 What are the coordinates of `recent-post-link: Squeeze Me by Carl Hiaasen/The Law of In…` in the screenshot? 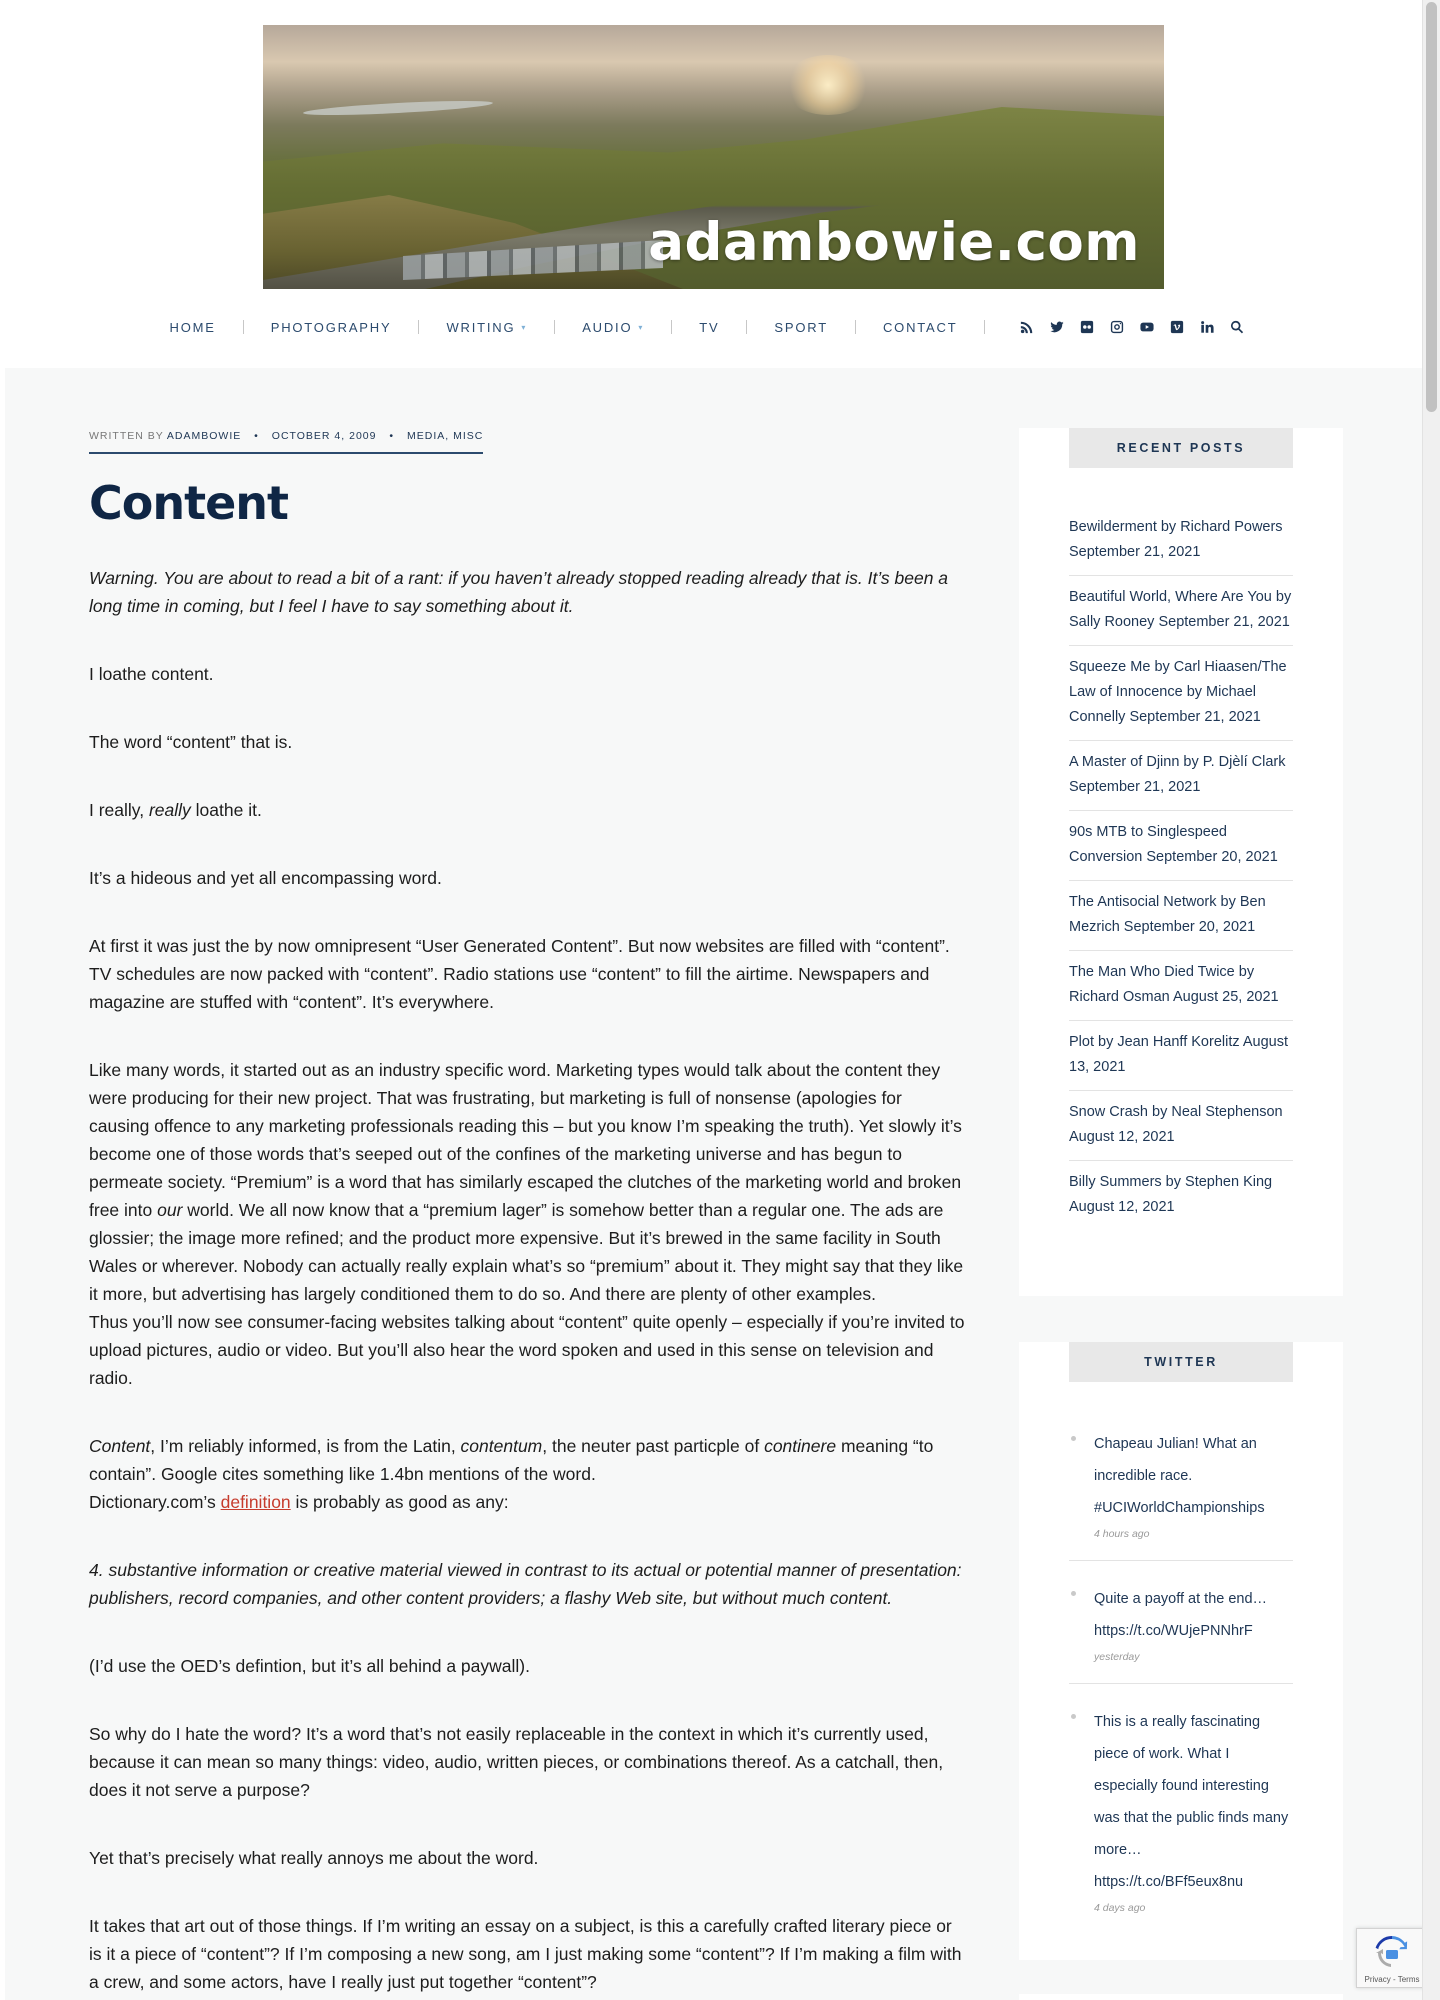 It's located at (1181, 693).